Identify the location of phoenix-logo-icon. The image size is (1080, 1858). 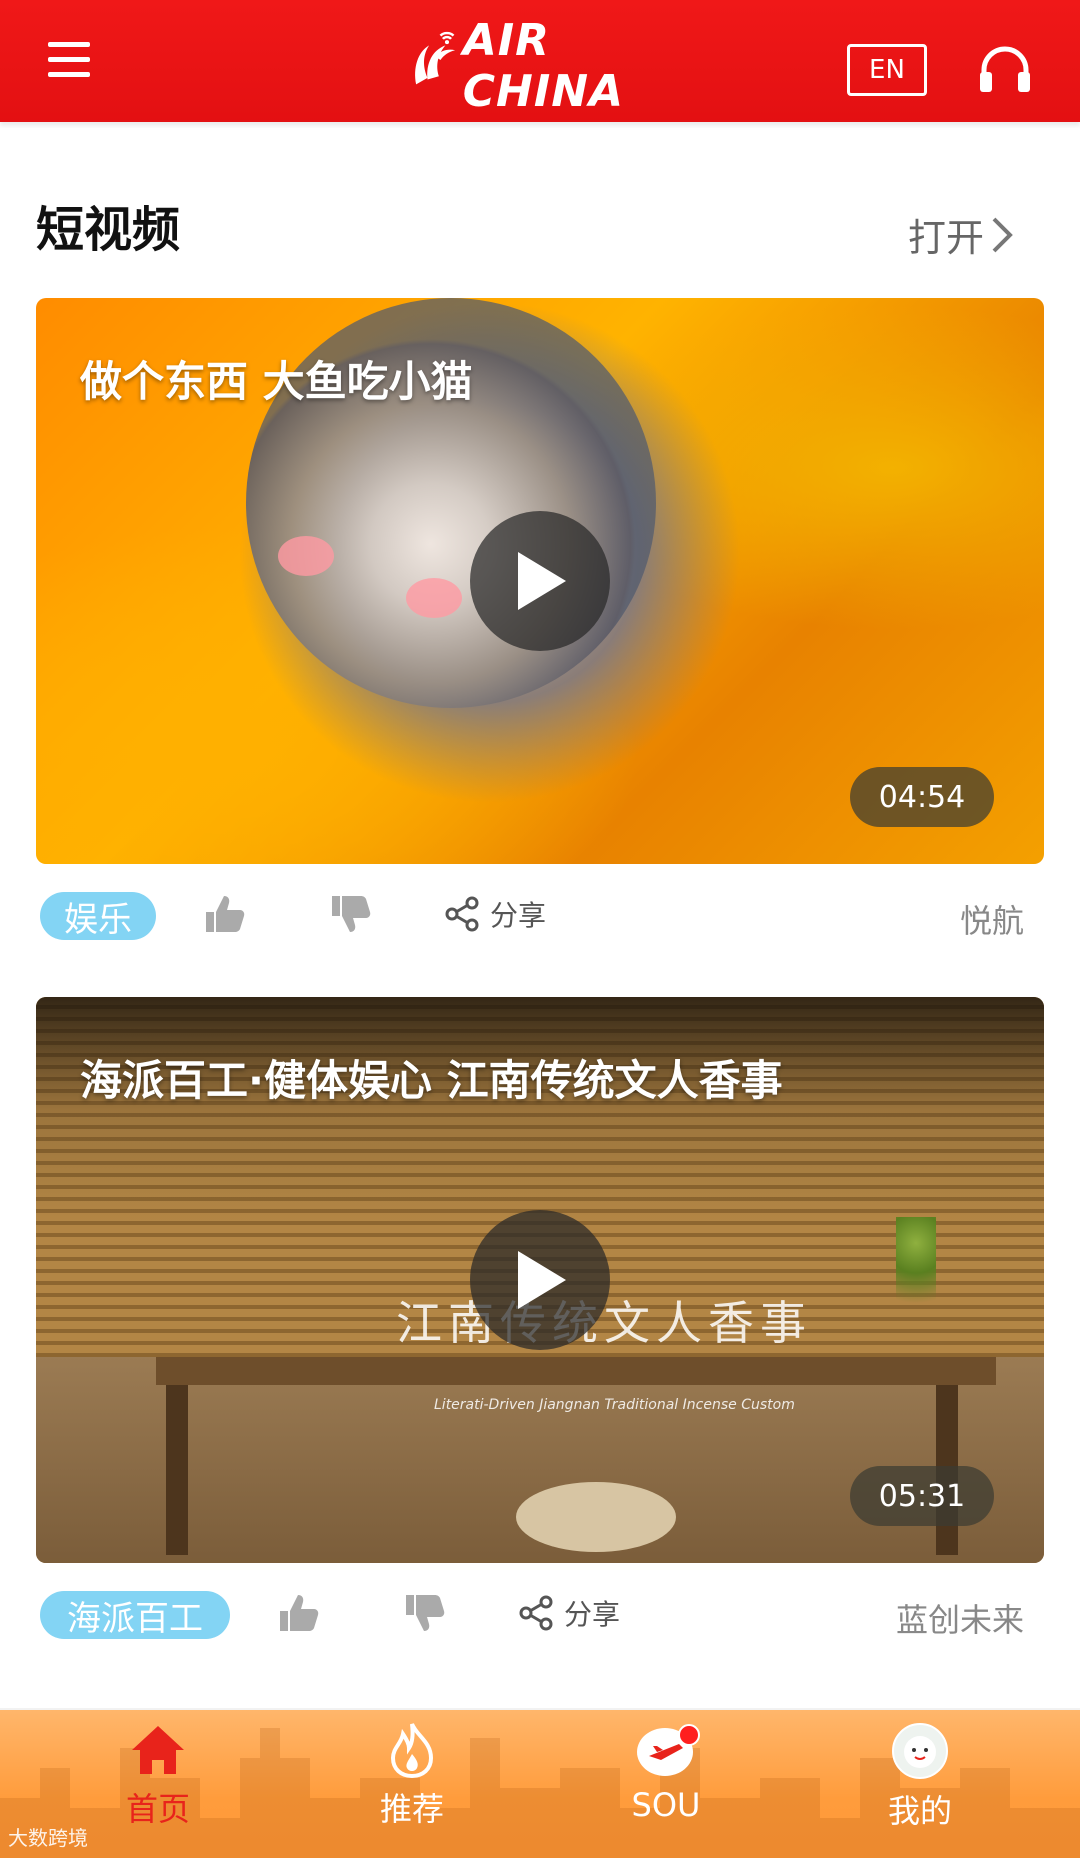
(435, 58).